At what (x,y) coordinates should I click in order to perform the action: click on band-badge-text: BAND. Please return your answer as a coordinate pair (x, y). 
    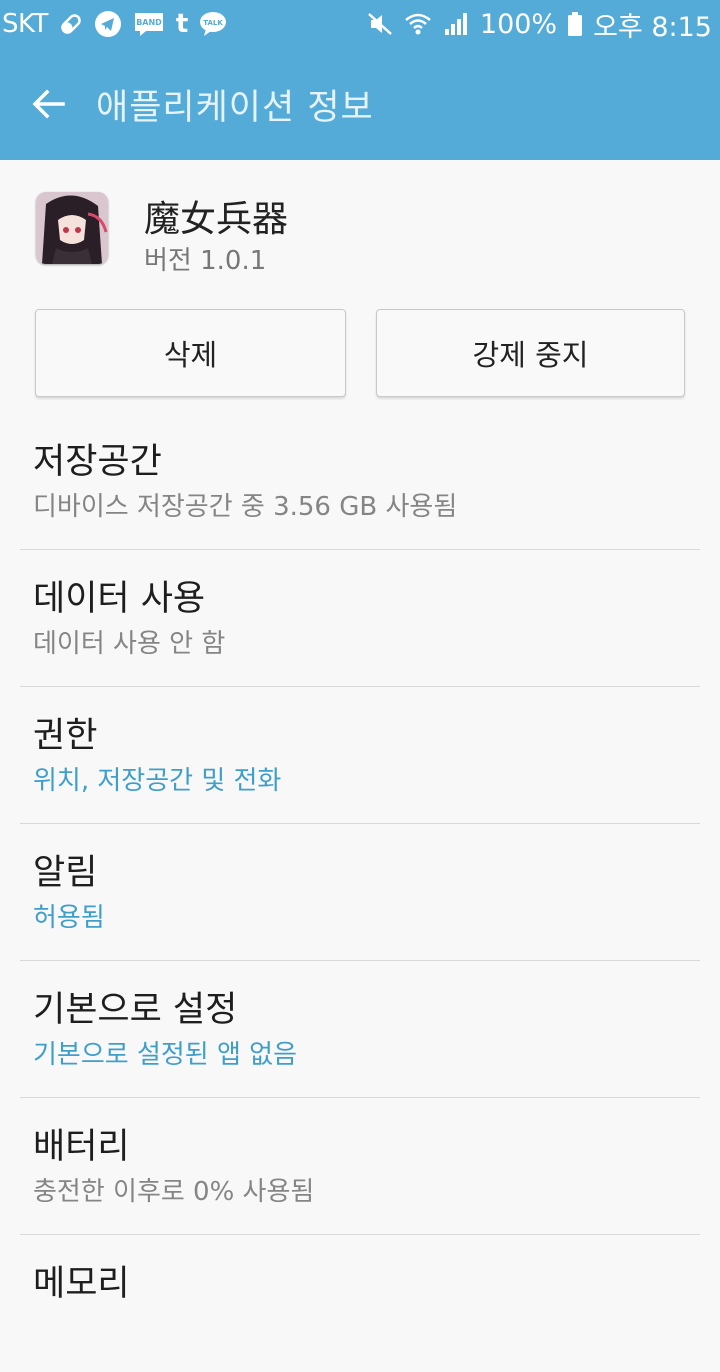
    Looking at the image, I should click on (149, 22).